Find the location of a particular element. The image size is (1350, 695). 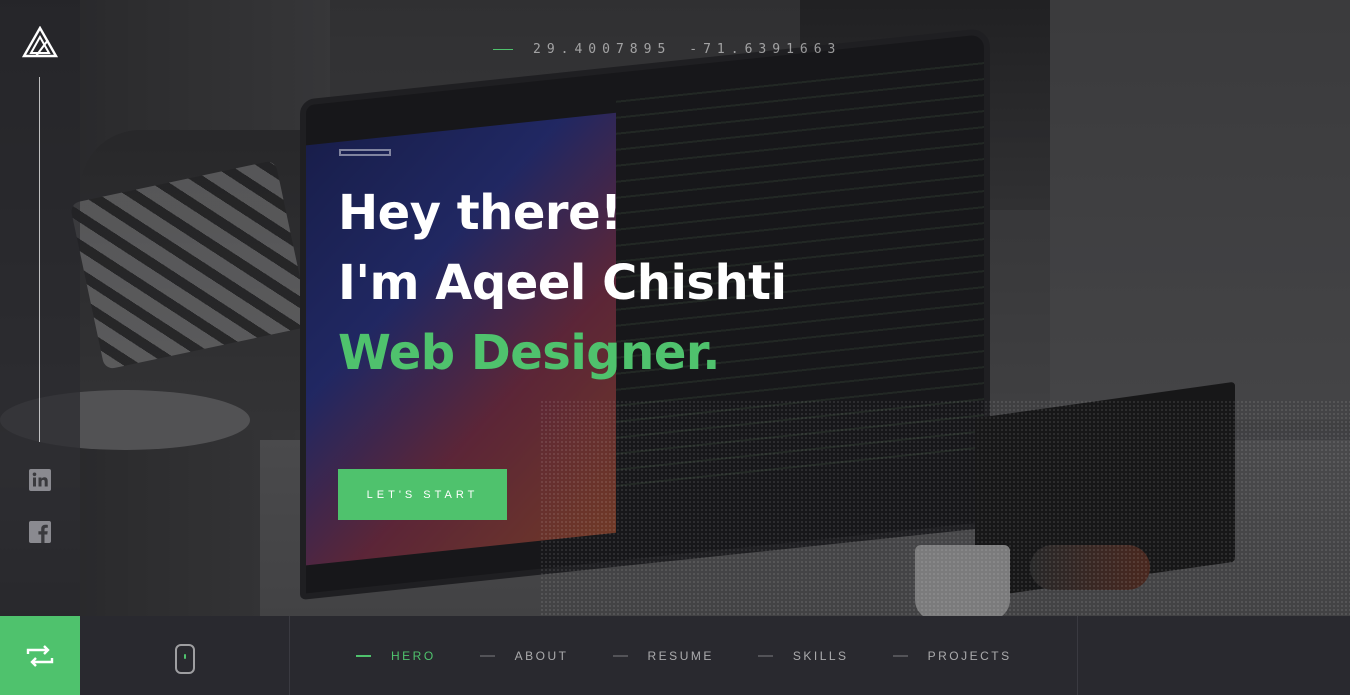

nav-item-label: SKILLS is located at coordinates (820, 655).